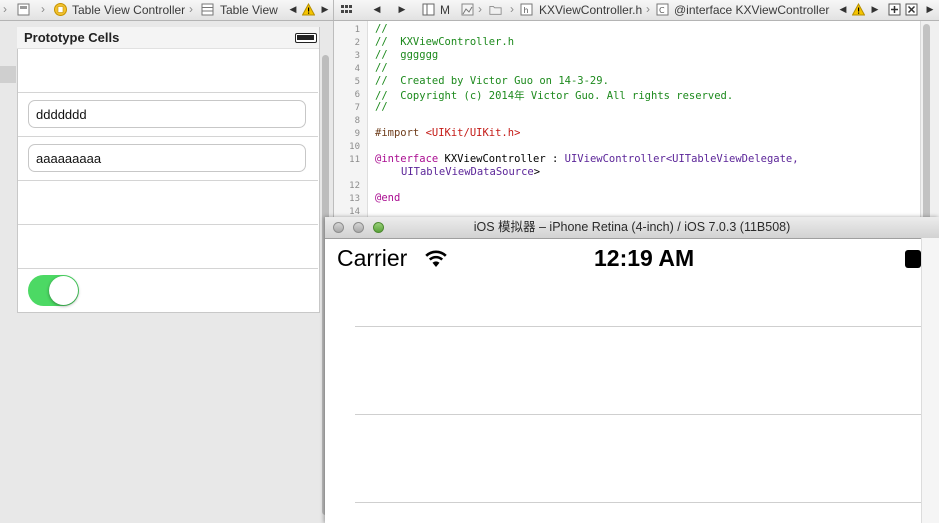 The image size is (939, 523). I want to click on code-line: // gggggg, so click(406, 55).